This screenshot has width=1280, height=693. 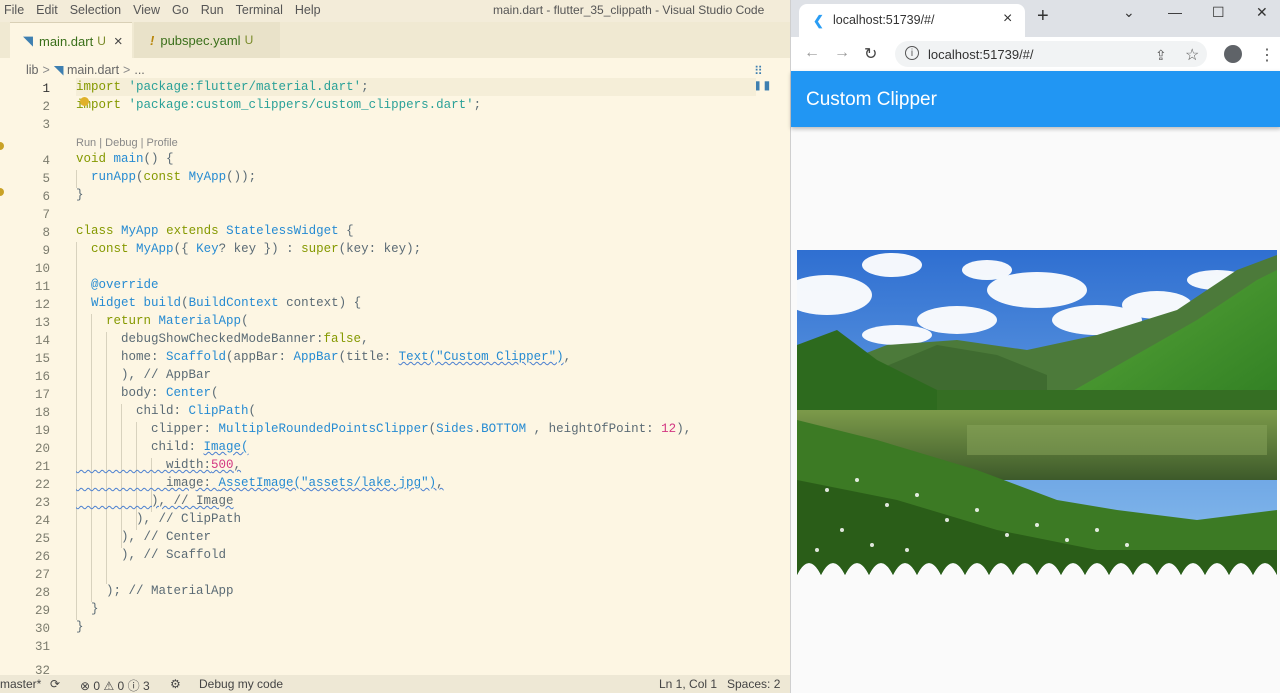 What do you see at coordinates (15, 8) in the screenshot?
I see `menu-file: File` at bounding box center [15, 8].